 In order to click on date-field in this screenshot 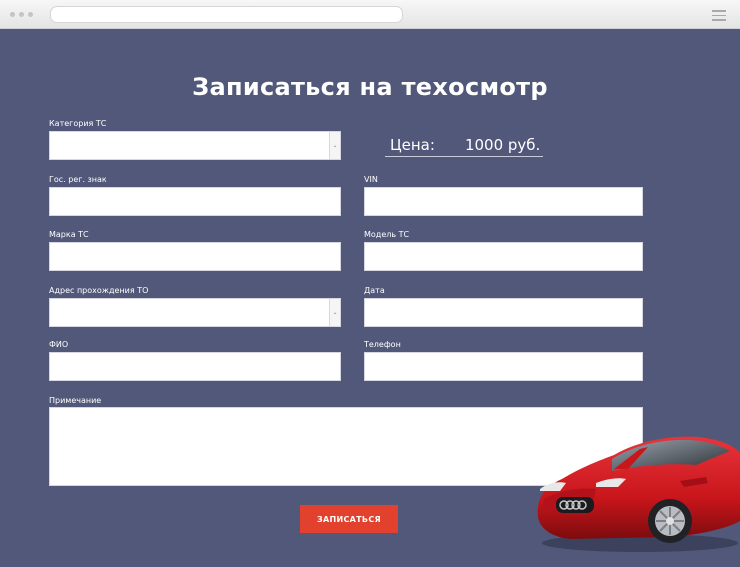, I will do `click(503, 312)`.